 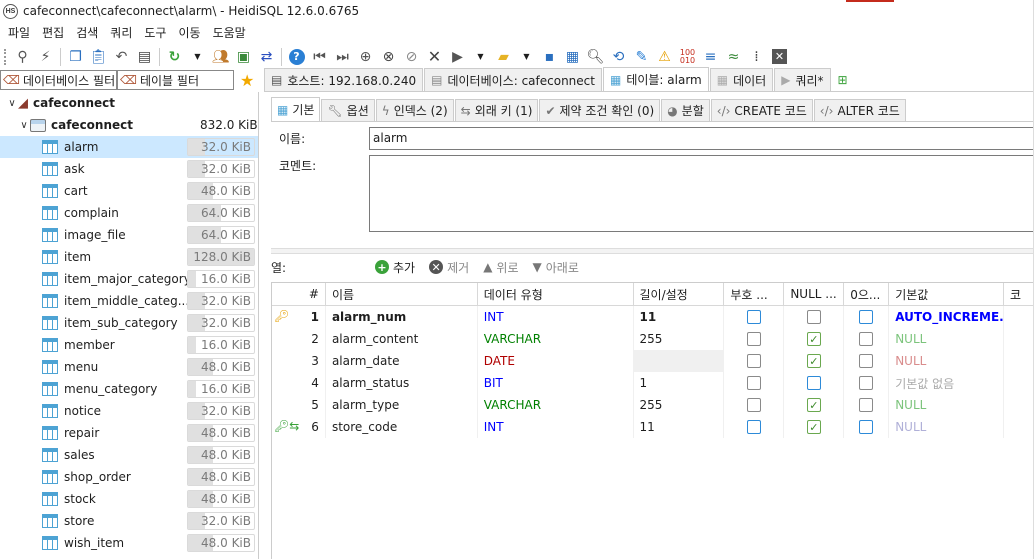 I want to click on length-cell: 255, so click(x=679, y=405).